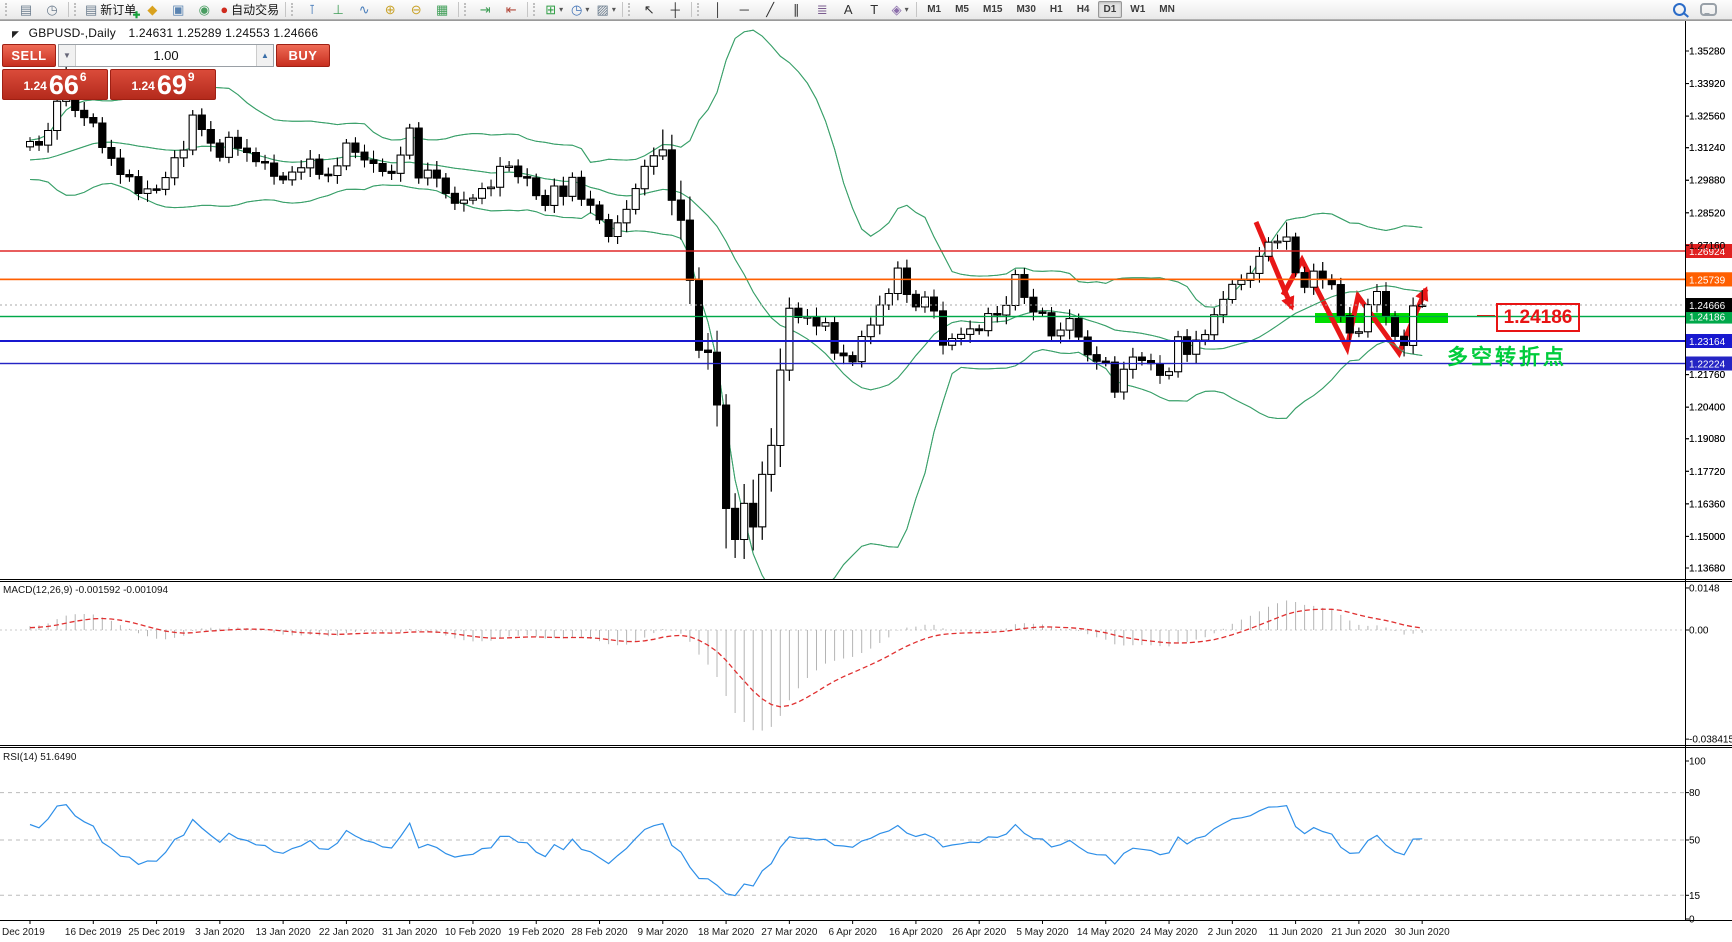 This screenshot has height=942, width=1732. Describe the element at coordinates (1167, 9) in the screenshot. I see `timeframe-mn: MN` at that location.